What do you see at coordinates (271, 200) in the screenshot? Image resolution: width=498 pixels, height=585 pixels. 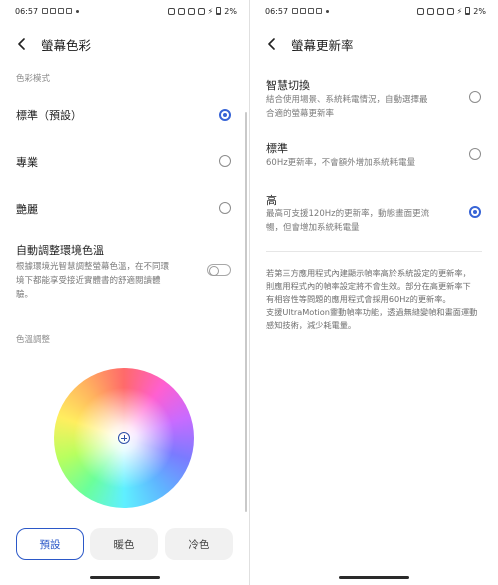 I see `option-high-label: 高` at bounding box center [271, 200].